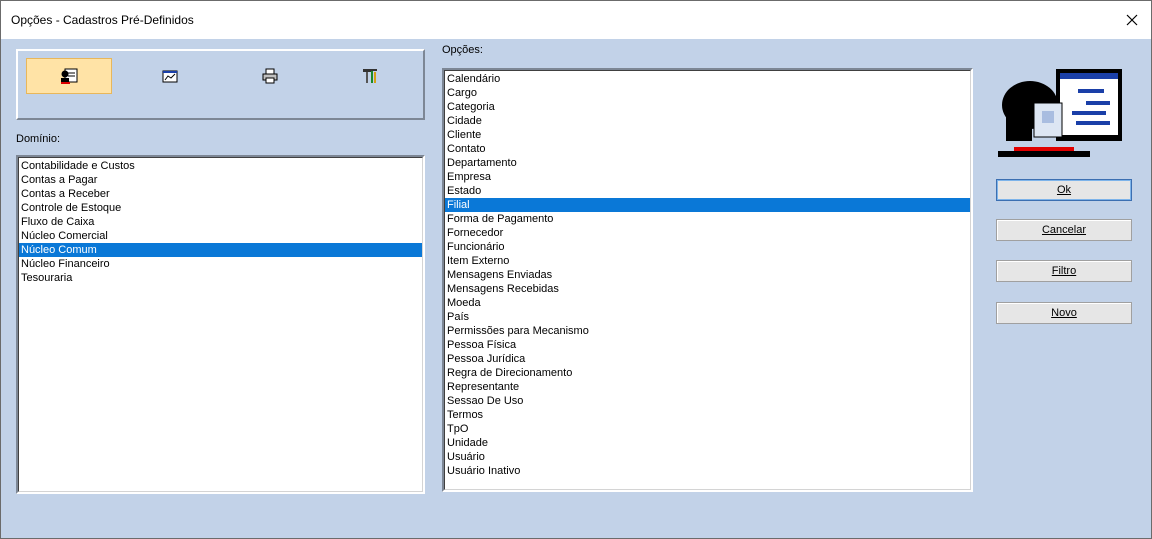  I want to click on list-item: Controle de Estoque, so click(220, 208).